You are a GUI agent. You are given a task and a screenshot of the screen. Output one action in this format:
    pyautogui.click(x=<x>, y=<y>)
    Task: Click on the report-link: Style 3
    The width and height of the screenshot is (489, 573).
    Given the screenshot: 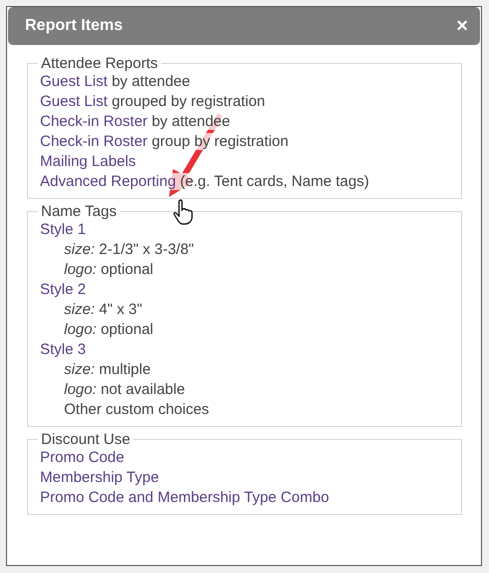 What is the action you would take?
    pyautogui.click(x=63, y=349)
    